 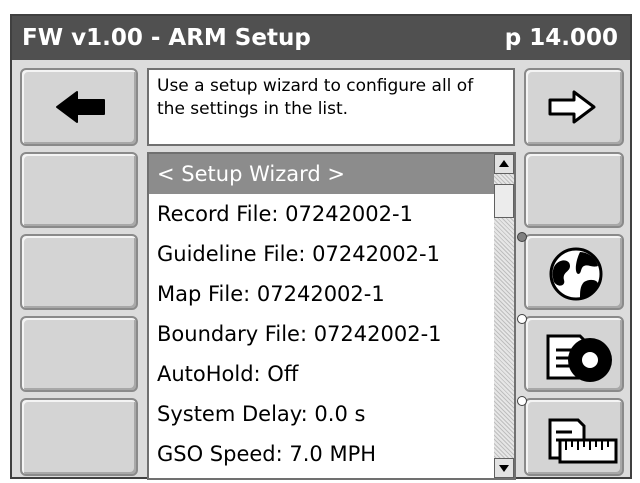 I want to click on scroll-up-icon, so click(x=504, y=163).